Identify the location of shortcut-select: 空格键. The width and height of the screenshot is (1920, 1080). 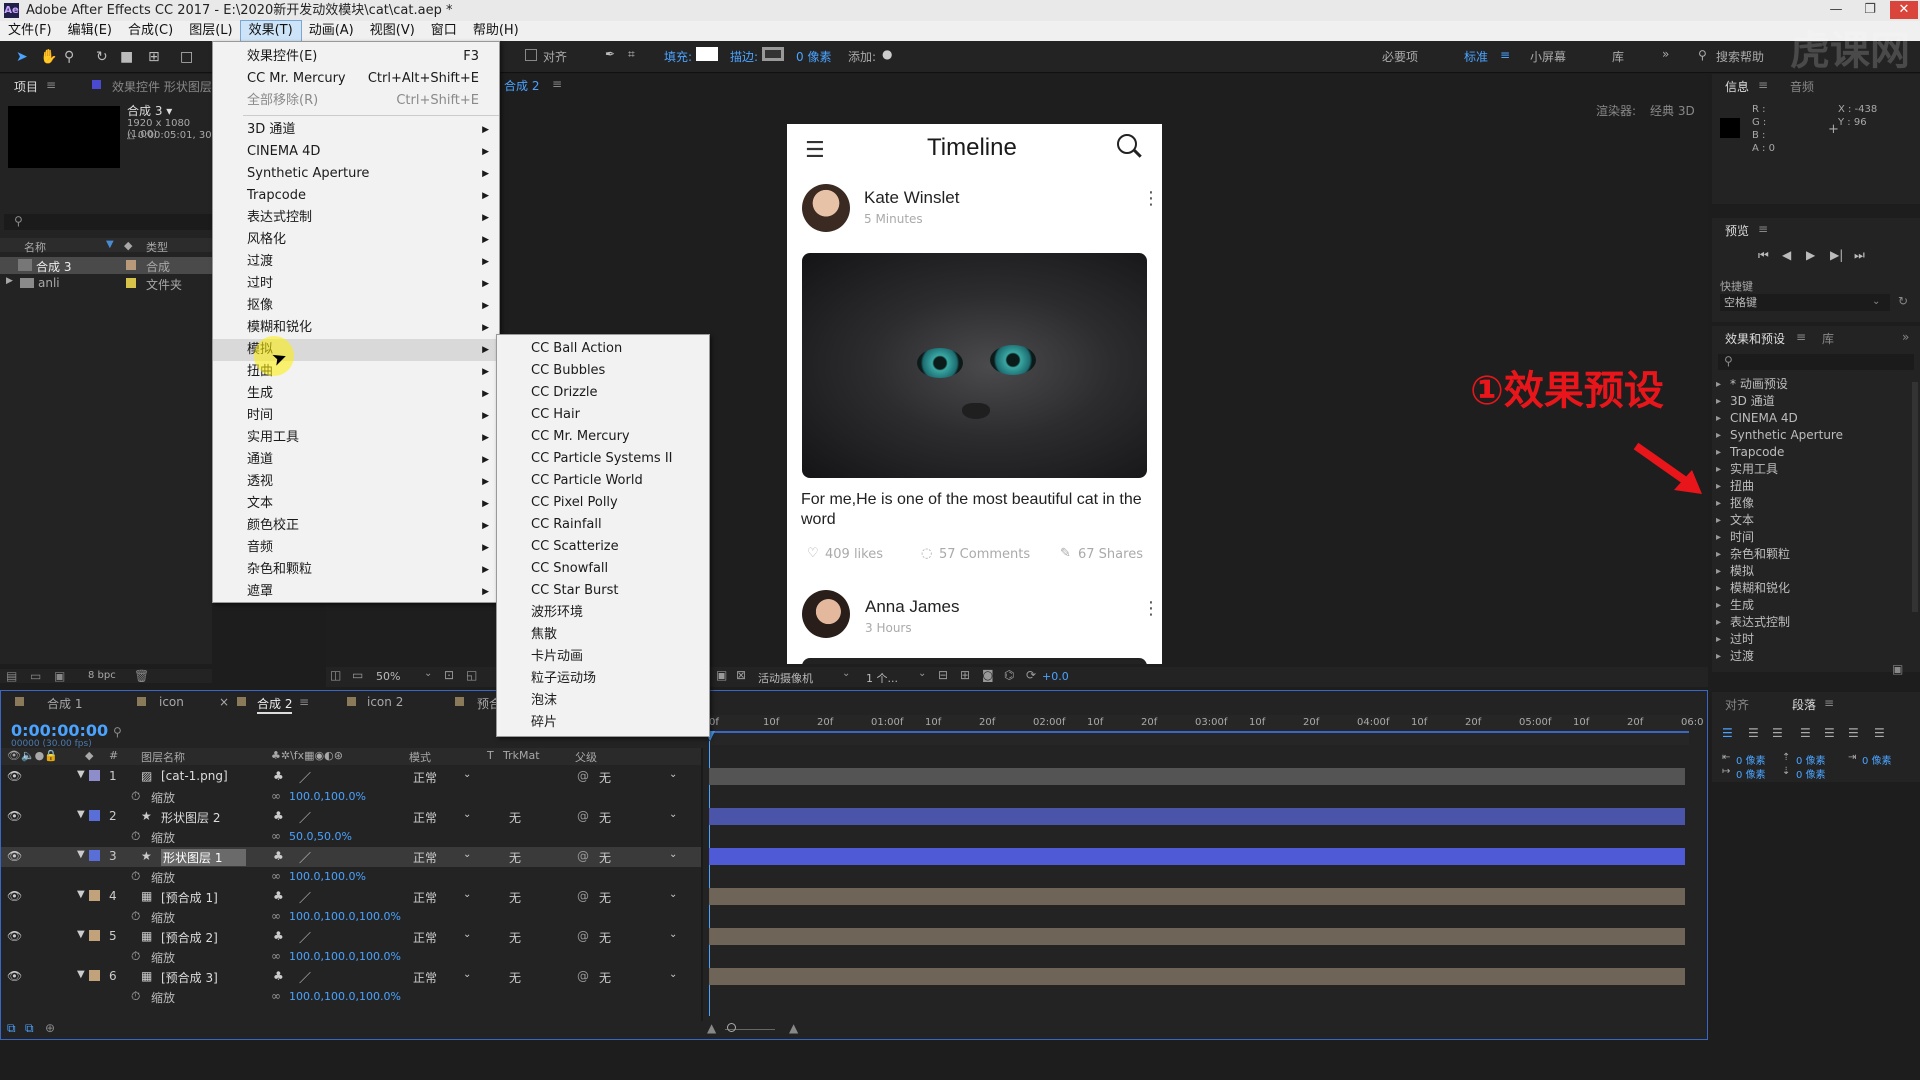
(1805, 302).